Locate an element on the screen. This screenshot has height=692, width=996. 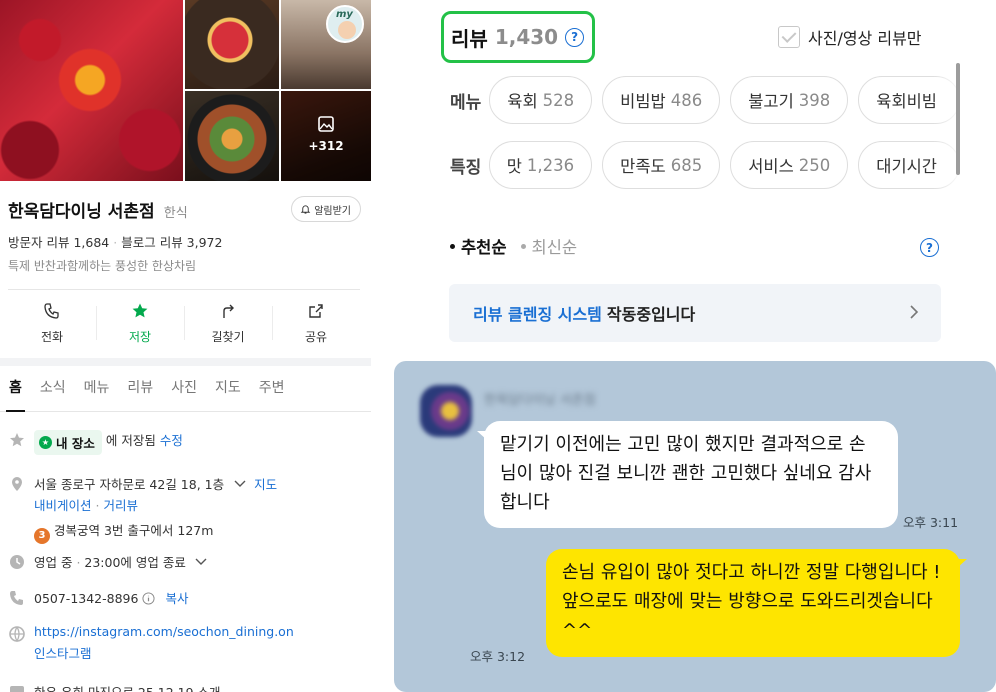
address-text: 서울 종로구 자하문로 42길 18, 1층 is located at coordinates (129, 484).